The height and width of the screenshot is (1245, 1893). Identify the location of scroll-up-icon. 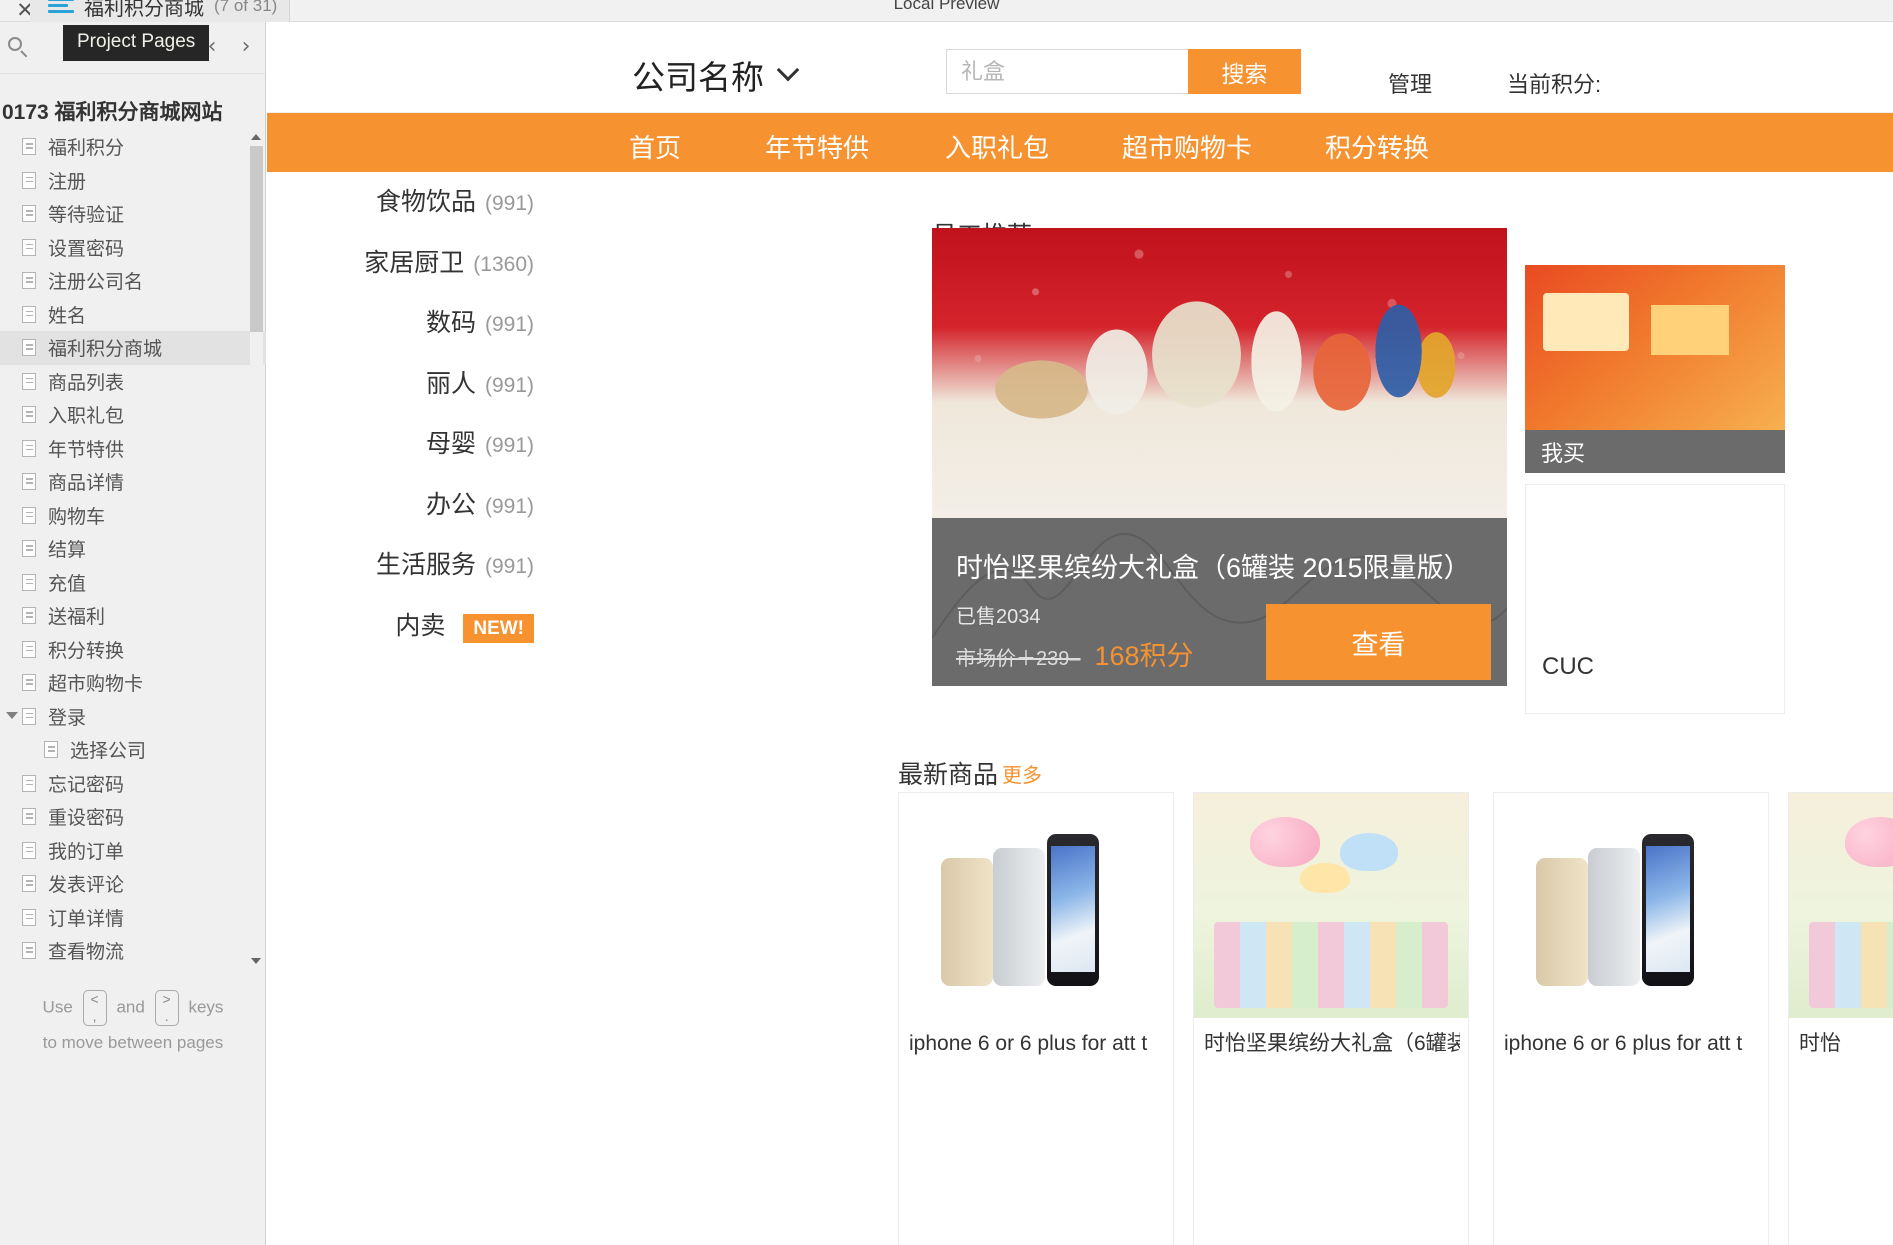
(256, 137).